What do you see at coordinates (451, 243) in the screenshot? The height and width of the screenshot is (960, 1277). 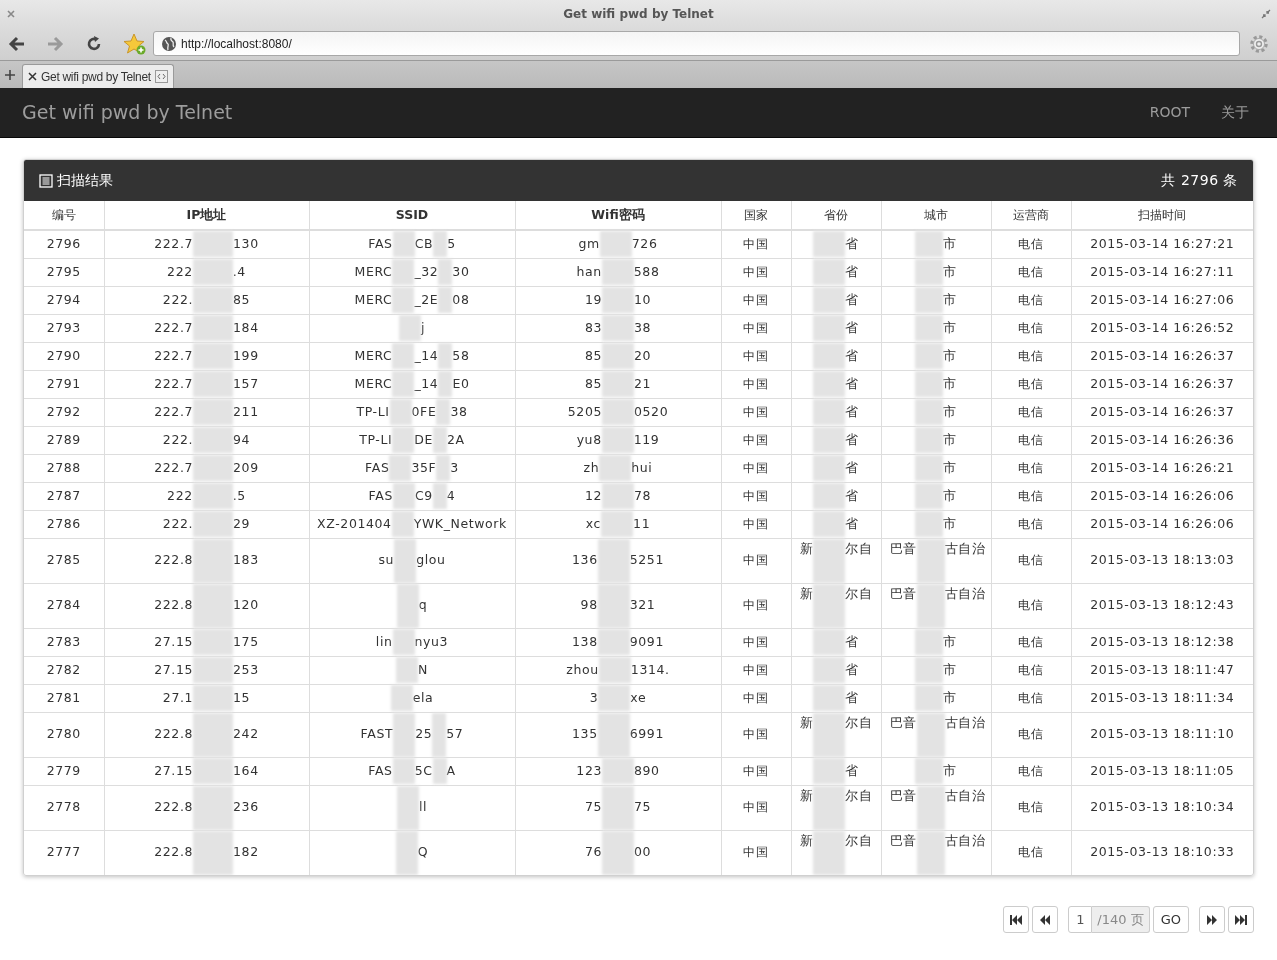 I see `cell-text: 5` at bounding box center [451, 243].